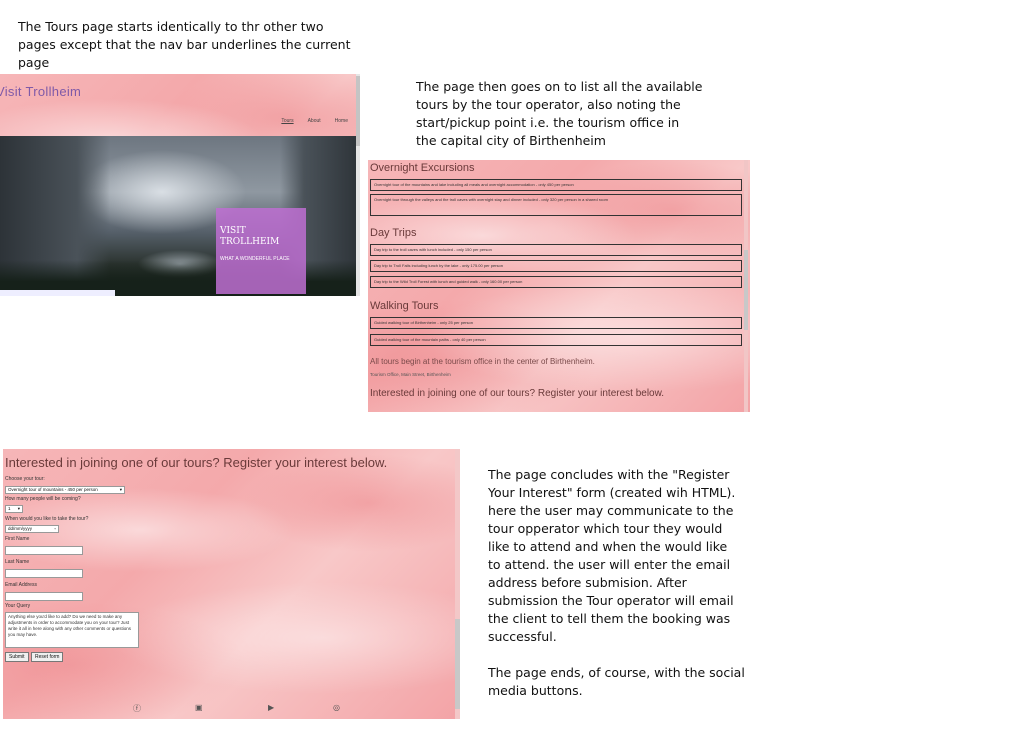 Image resolution: width=1024 pixels, height=738 pixels. What do you see at coordinates (17, 657) in the screenshot?
I see `submit-button: Submit` at bounding box center [17, 657].